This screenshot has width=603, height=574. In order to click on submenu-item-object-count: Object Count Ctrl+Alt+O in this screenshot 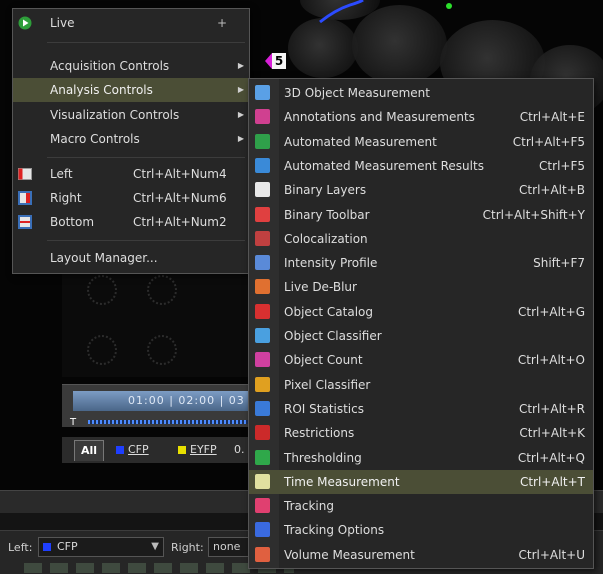, I will do `click(421, 360)`.